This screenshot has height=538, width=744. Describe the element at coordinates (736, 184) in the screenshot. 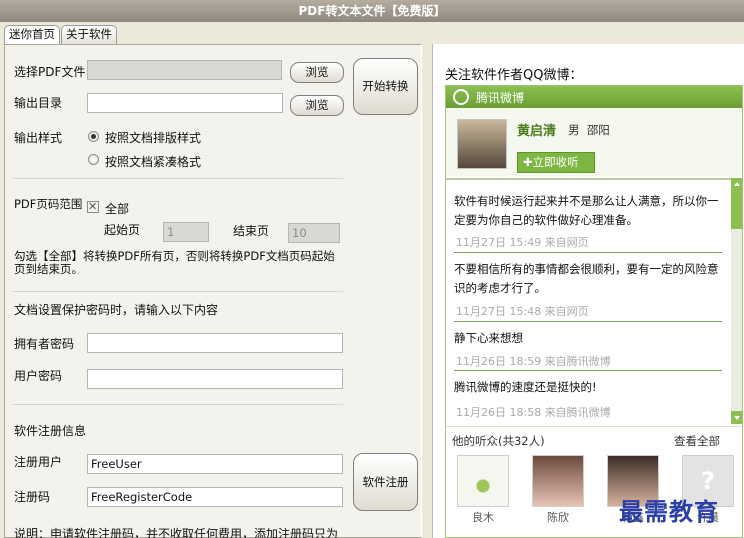

I see `scroll-up-icon` at that location.